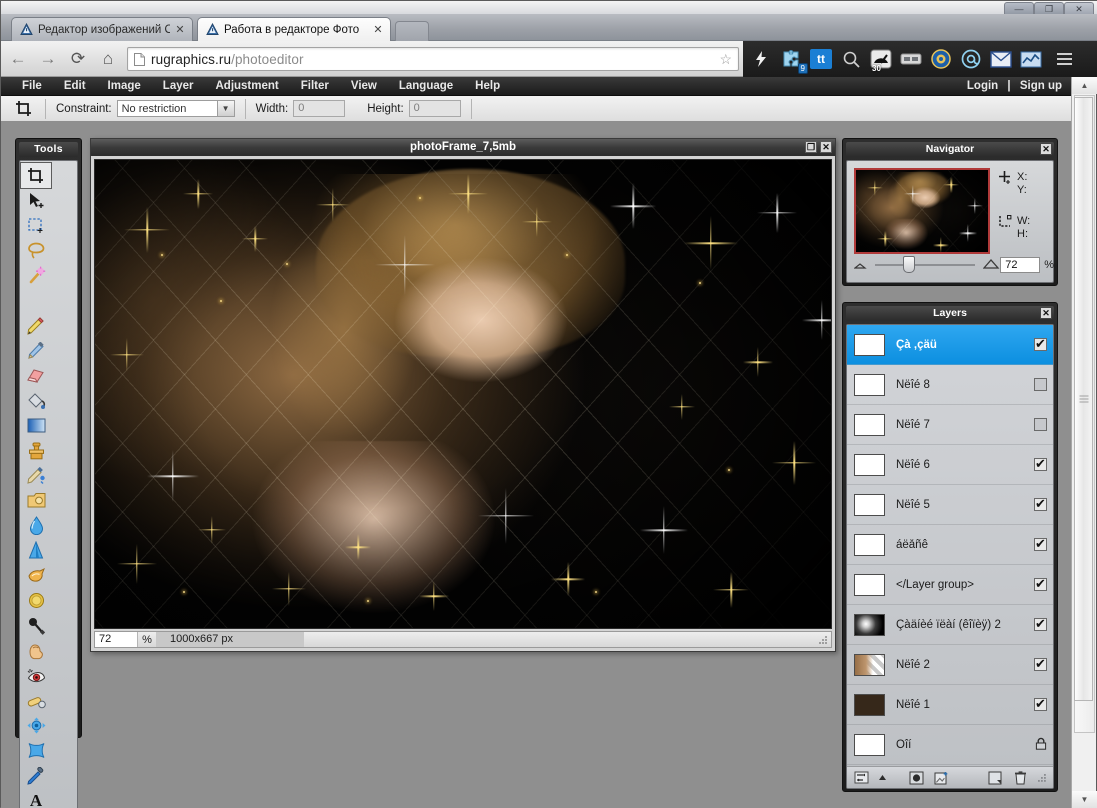 The width and height of the screenshot is (1097, 808). Describe the element at coordinates (487, 86) in the screenshot. I see `menu-help: Help` at that location.